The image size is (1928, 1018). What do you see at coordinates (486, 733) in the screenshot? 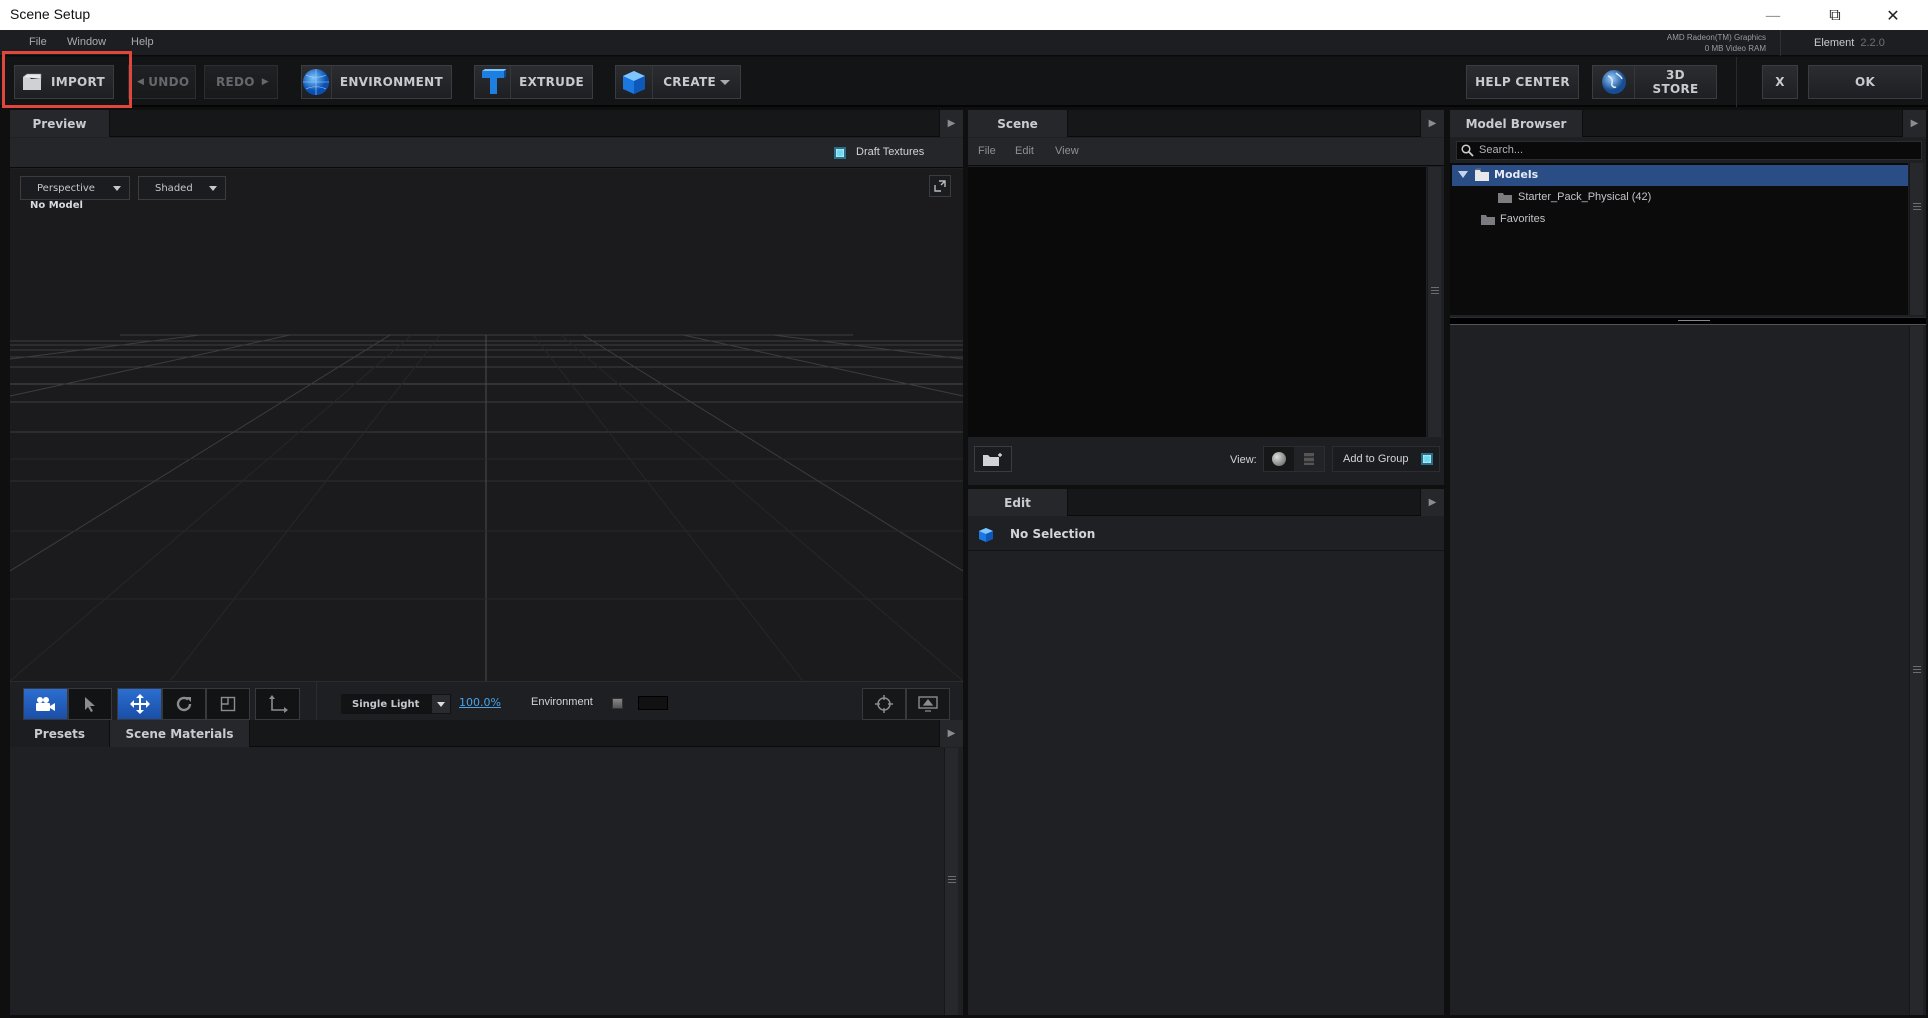
I see `materials-tab-bar: Presets Scene Materials ▶` at bounding box center [486, 733].